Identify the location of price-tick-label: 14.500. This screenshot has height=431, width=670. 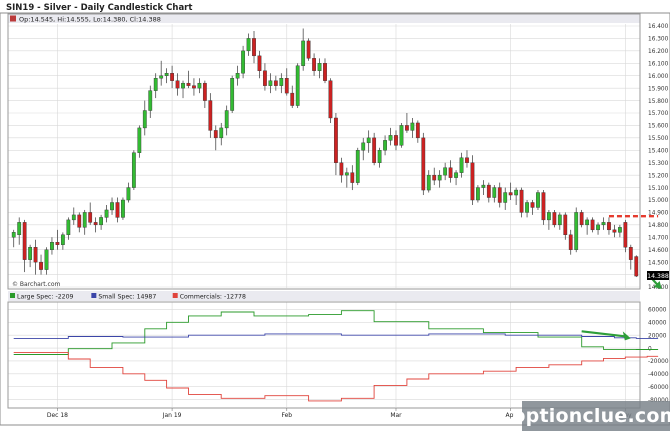
(658, 263).